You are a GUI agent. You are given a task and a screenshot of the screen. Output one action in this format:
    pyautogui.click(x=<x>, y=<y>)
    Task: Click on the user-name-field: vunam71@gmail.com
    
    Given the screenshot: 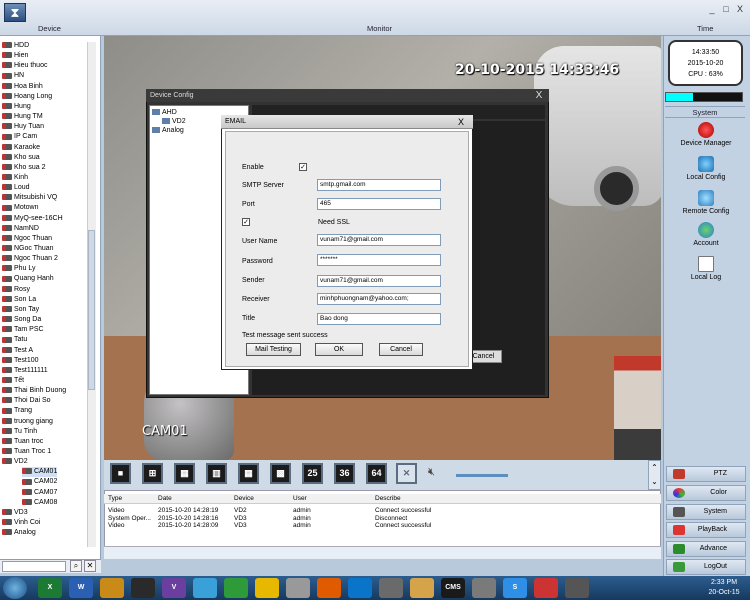 What is the action you would take?
    pyautogui.click(x=379, y=240)
    